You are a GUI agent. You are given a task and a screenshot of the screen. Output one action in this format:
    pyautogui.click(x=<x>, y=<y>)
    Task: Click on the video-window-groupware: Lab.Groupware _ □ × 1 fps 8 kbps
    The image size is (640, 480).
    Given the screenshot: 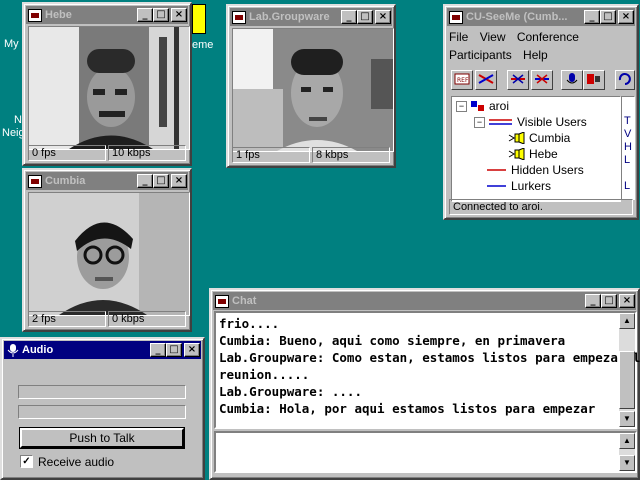 What is the action you would take?
    pyautogui.click(x=311, y=86)
    